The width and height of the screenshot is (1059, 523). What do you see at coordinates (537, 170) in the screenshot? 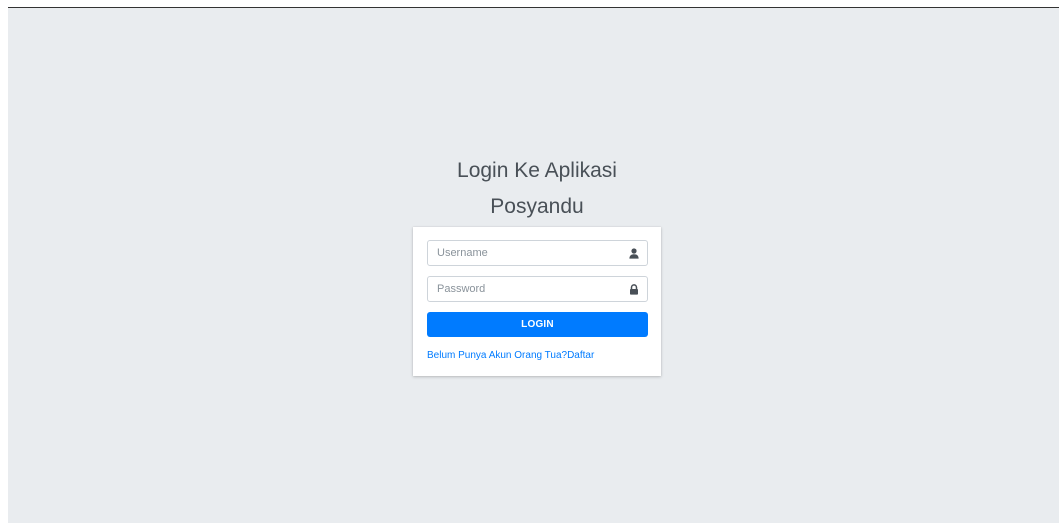
I see `login-title-line-1: Login Ke Aplikasi` at bounding box center [537, 170].